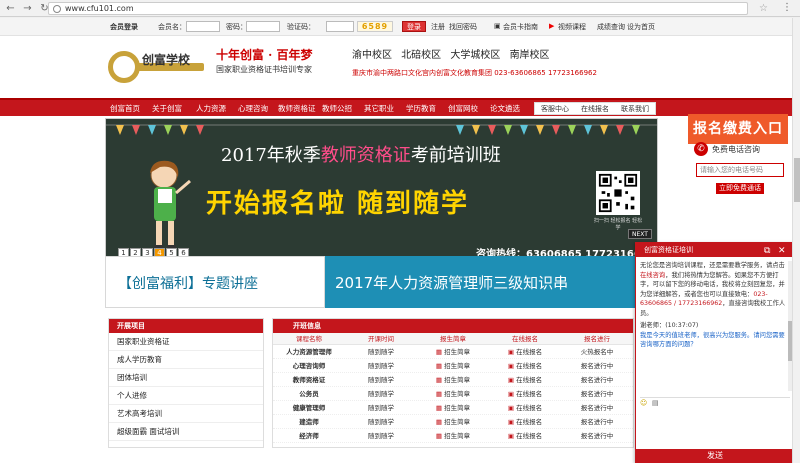  What do you see at coordinates (340, 26) in the screenshot?
I see `captcha-input` at bounding box center [340, 26].